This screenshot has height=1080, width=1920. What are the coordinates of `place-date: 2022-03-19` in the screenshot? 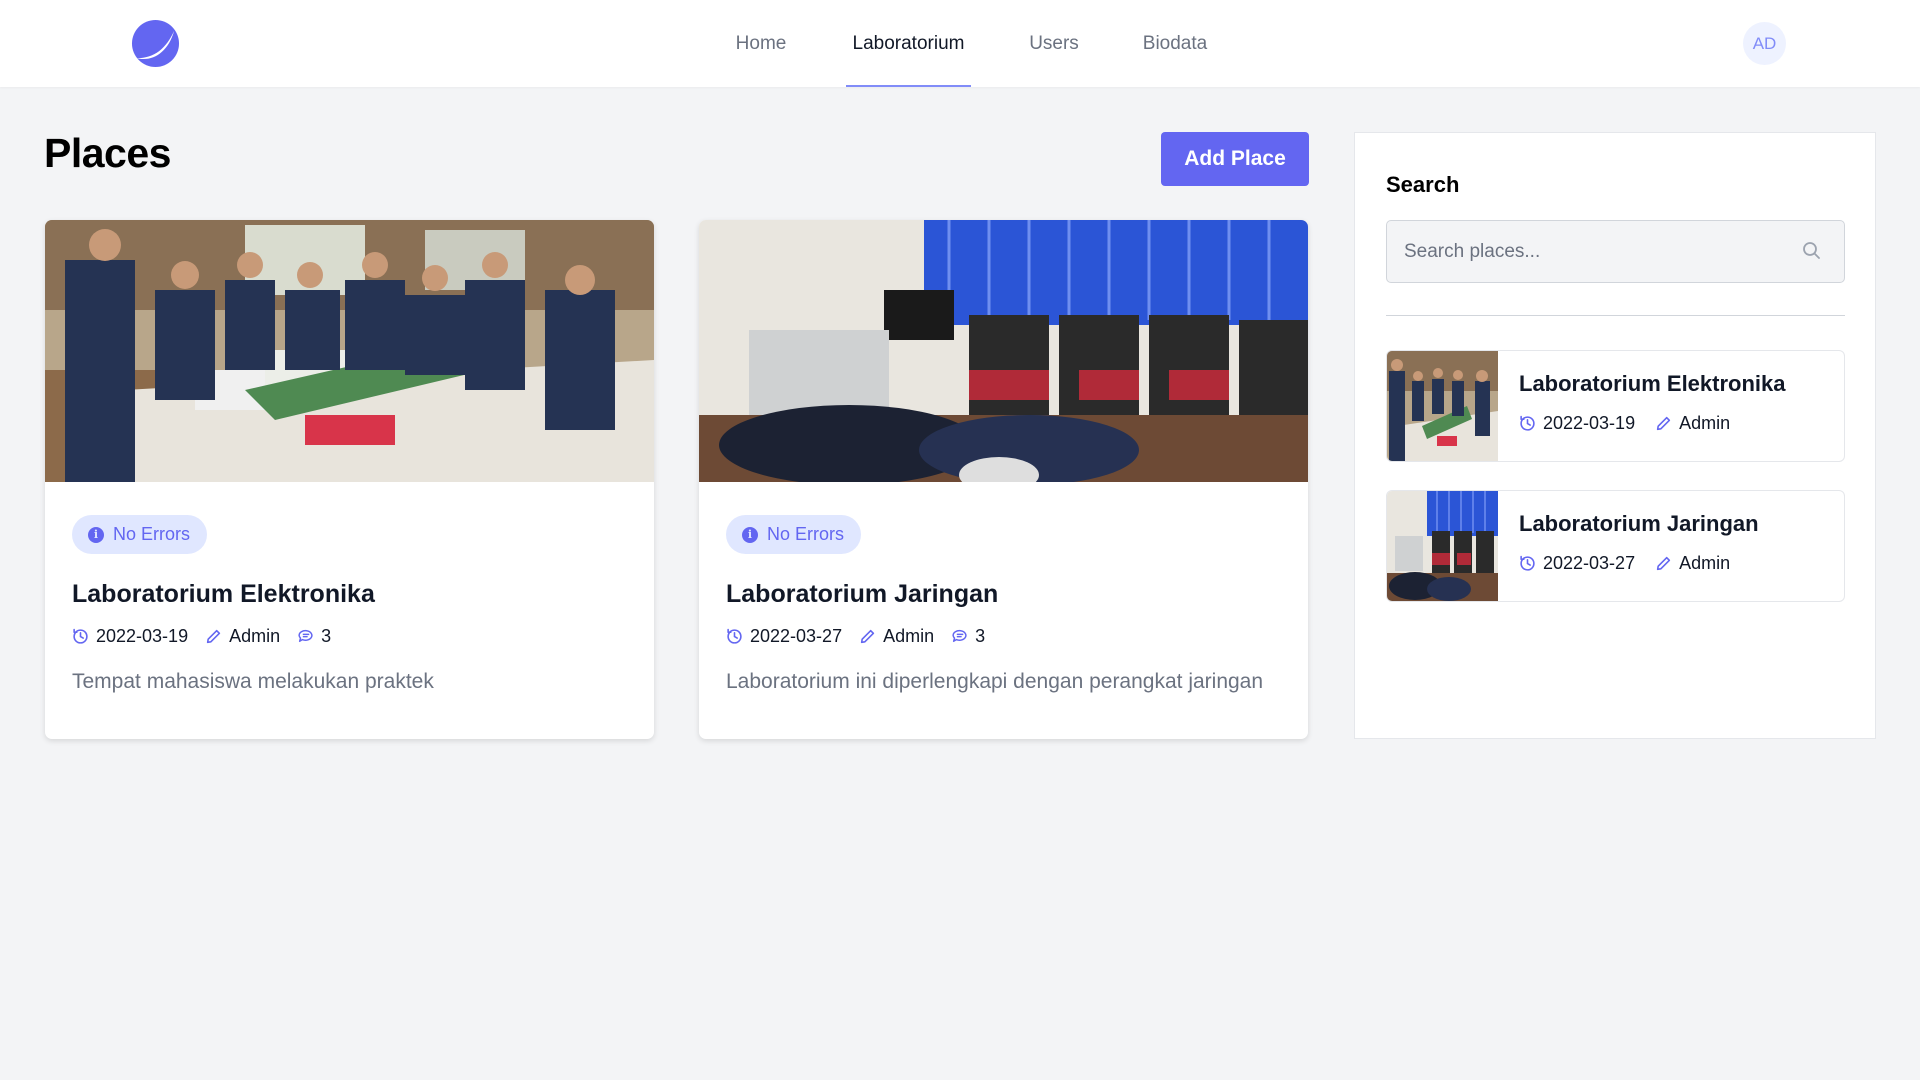 It's located at (142, 636).